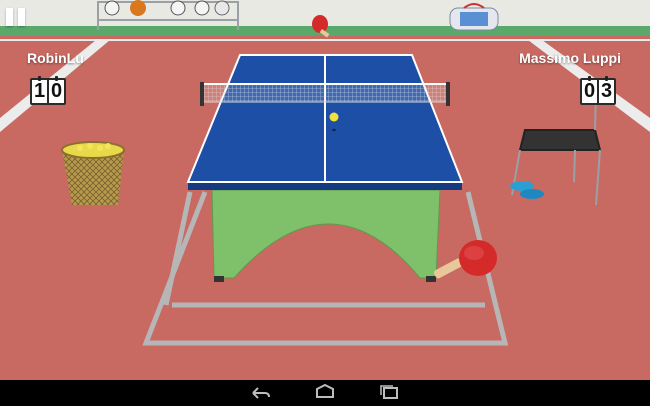 The height and width of the screenshot is (406, 650). I want to click on pause-button, so click(17, 17).